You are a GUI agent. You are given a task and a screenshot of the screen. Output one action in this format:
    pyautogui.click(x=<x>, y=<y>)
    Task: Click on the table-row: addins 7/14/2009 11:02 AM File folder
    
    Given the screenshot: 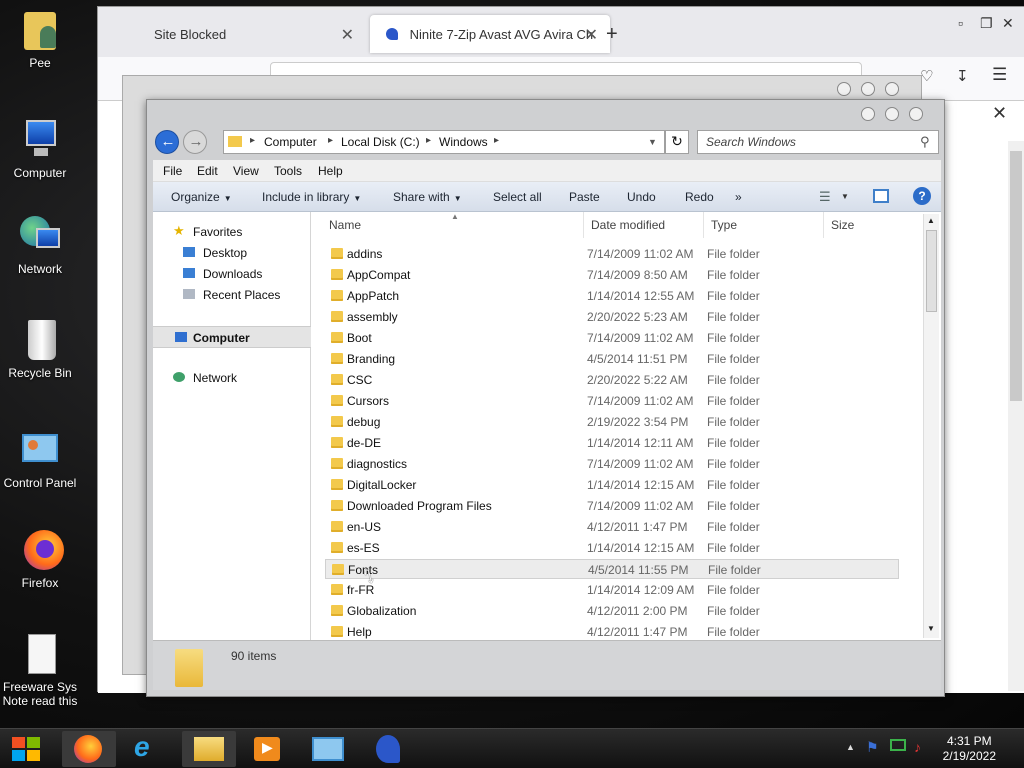 What is the action you would take?
    pyautogui.click(x=612, y=254)
    